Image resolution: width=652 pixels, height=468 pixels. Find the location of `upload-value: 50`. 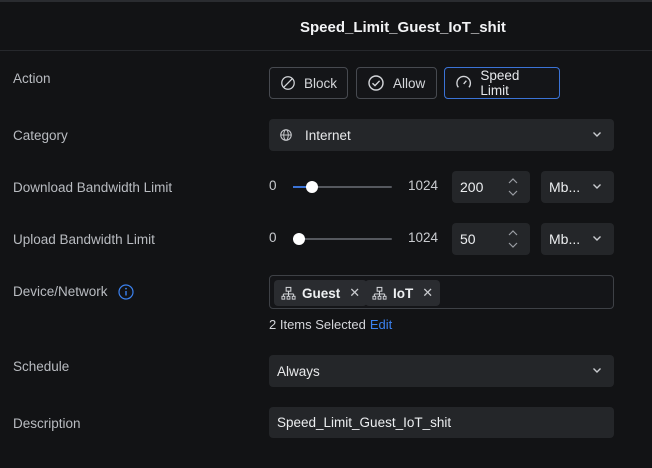

upload-value: 50 is located at coordinates (468, 239).